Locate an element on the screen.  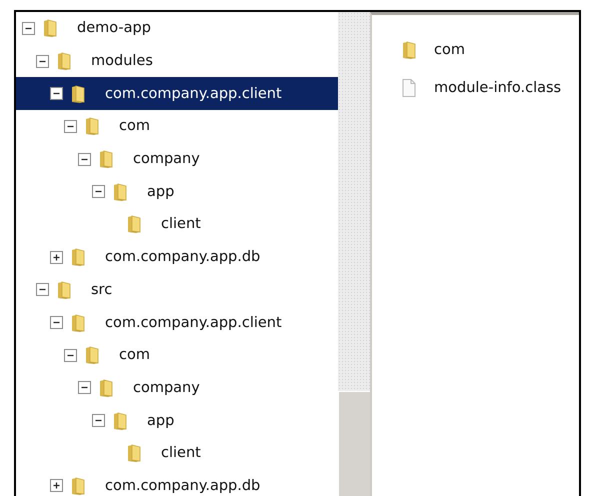
file-item: module-info.class is located at coordinates (475, 88).